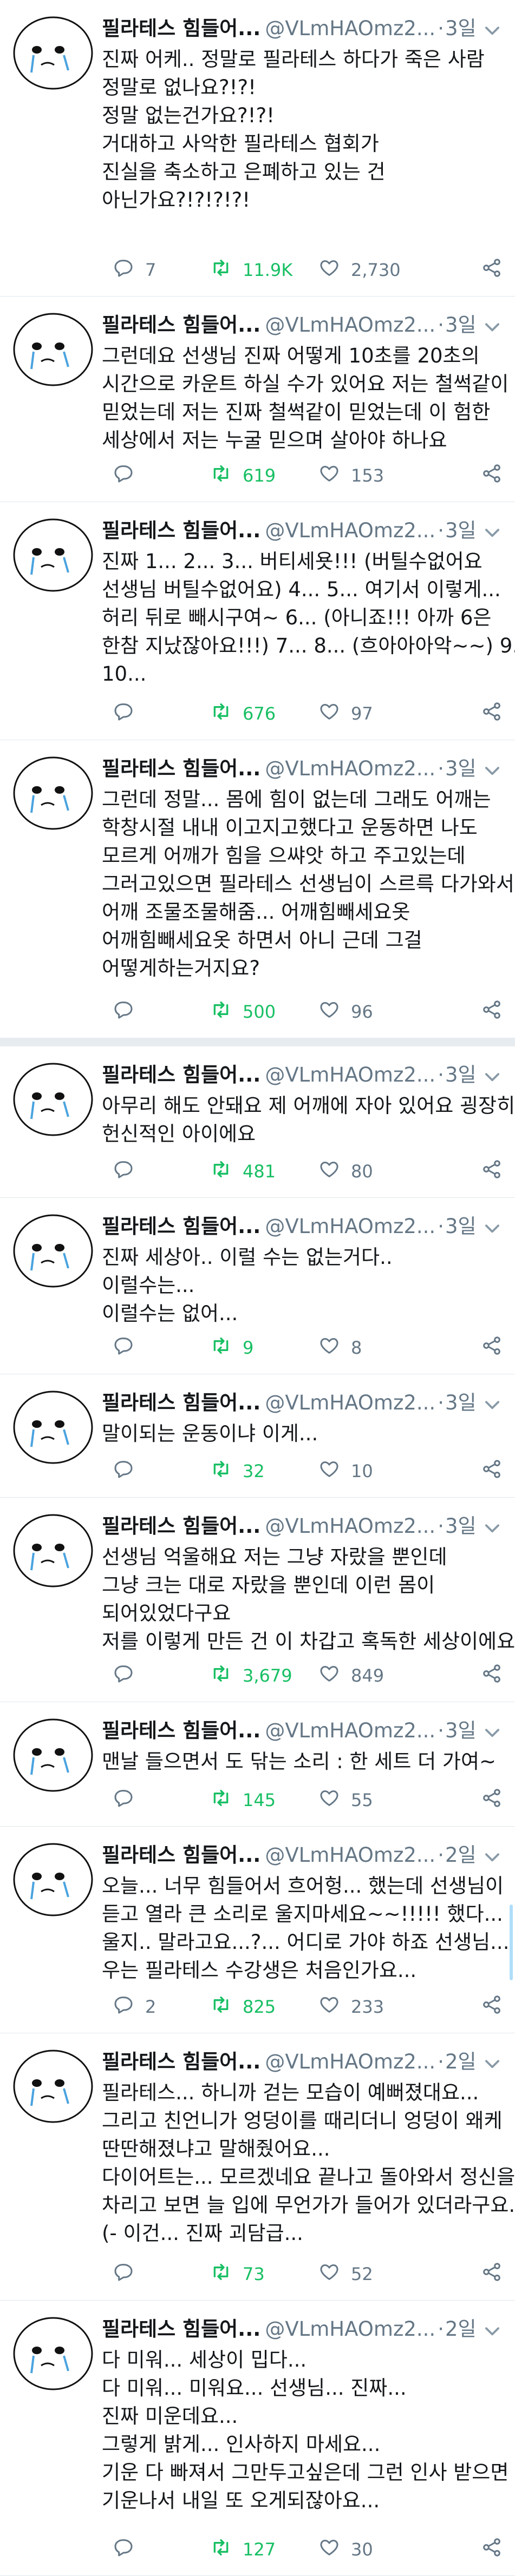 This screenshot has width=515, height=2576. What do you see at coordinates (237, 2549) in the screenshot?
I see `retweet-button: 127` at bounding box center [237, 2549].